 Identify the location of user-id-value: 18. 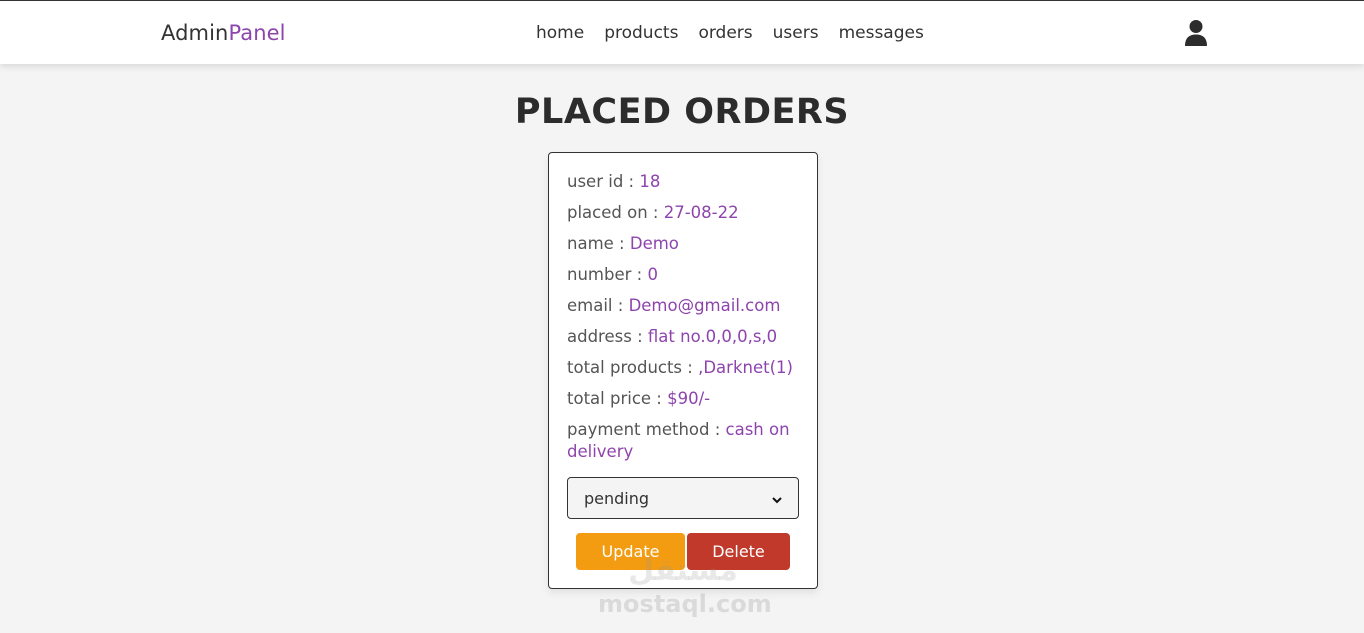
(650, 181).